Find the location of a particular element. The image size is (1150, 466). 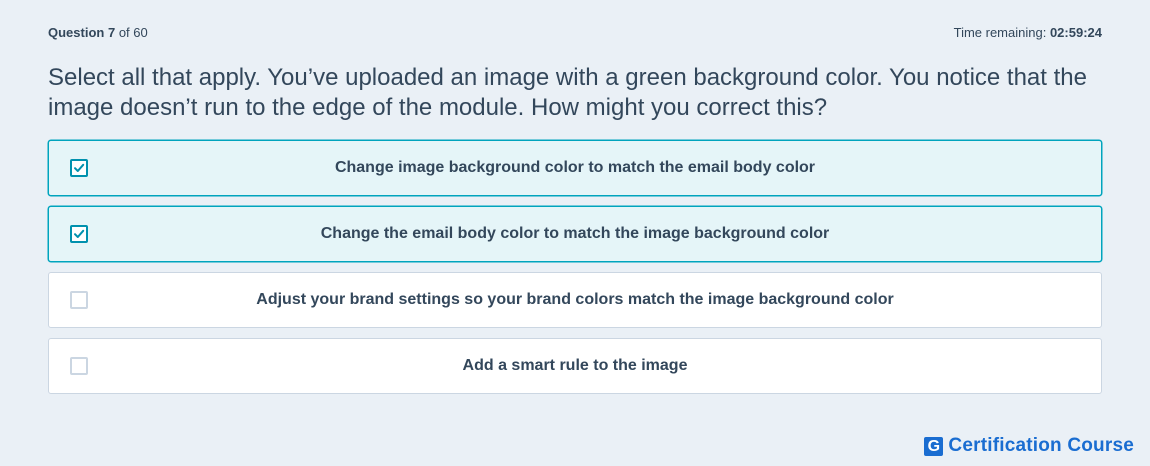

brand-logo: G Certification Course is located at coordinates (1029, 446).